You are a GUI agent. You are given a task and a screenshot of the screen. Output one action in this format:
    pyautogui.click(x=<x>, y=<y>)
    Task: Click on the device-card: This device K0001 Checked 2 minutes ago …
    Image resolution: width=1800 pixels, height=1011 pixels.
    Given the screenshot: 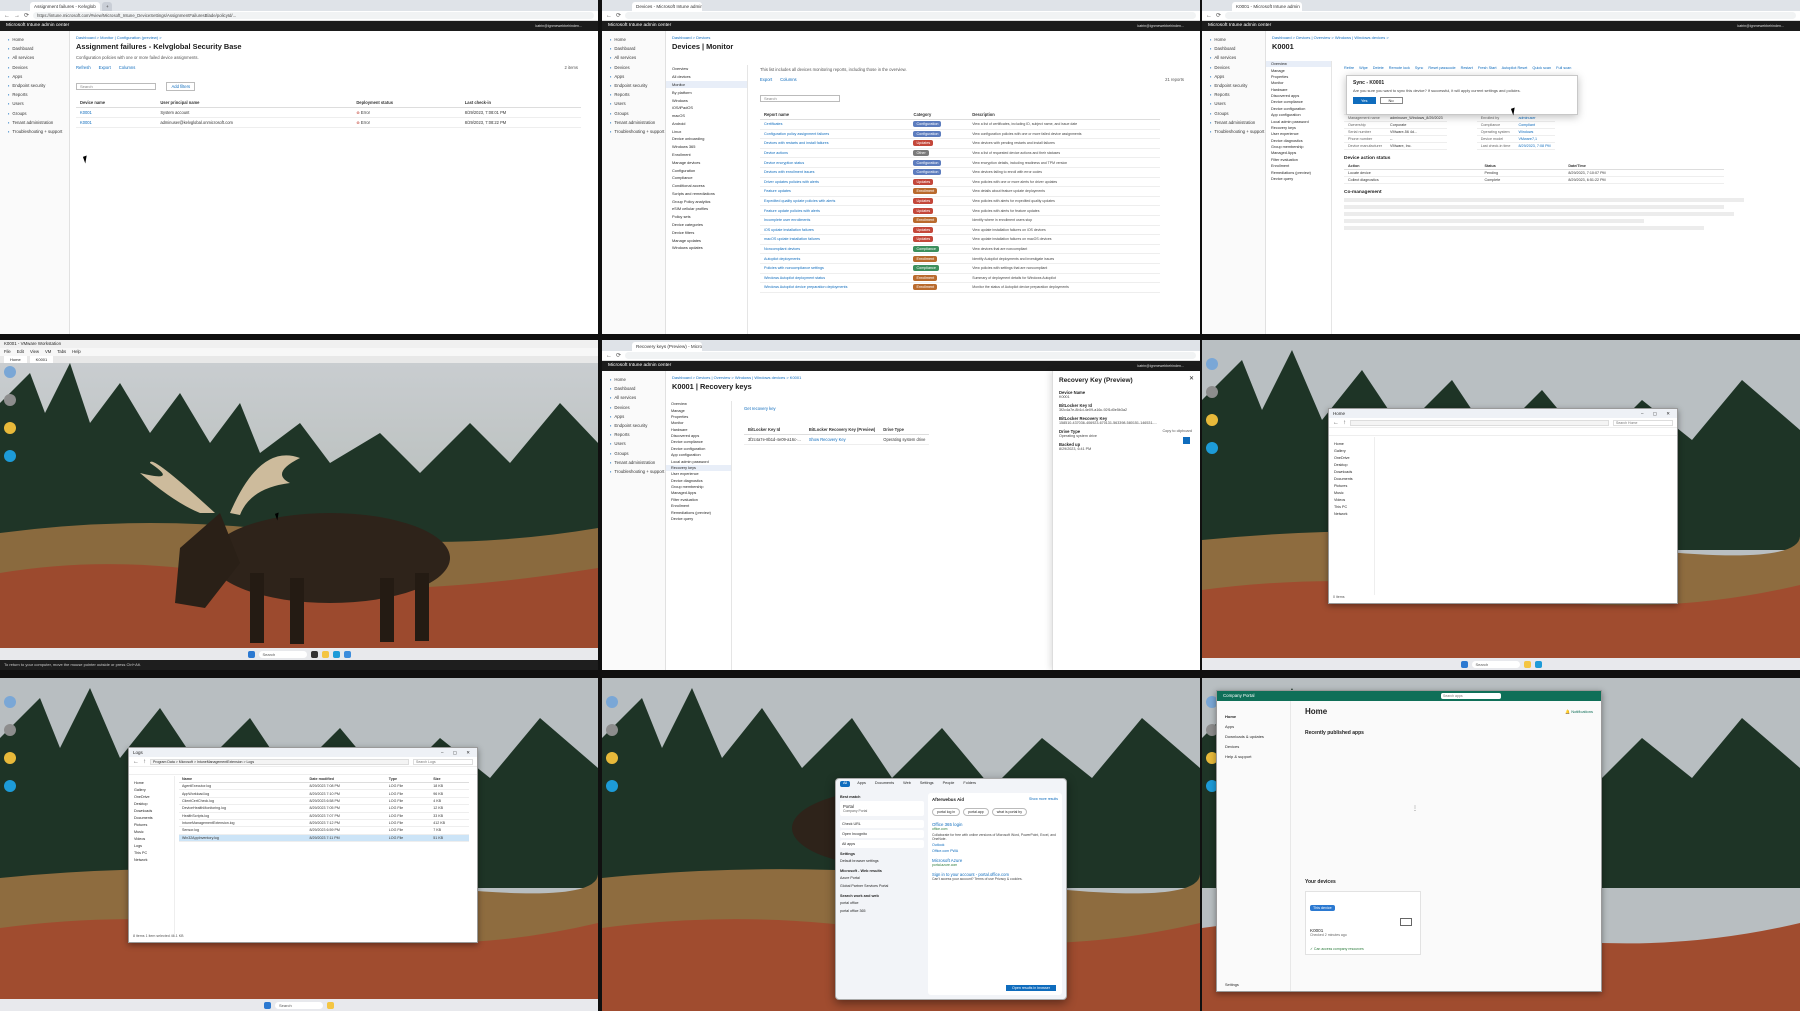 What is the action you would take?
    pyautogui.click(x=1363, y=923)
    